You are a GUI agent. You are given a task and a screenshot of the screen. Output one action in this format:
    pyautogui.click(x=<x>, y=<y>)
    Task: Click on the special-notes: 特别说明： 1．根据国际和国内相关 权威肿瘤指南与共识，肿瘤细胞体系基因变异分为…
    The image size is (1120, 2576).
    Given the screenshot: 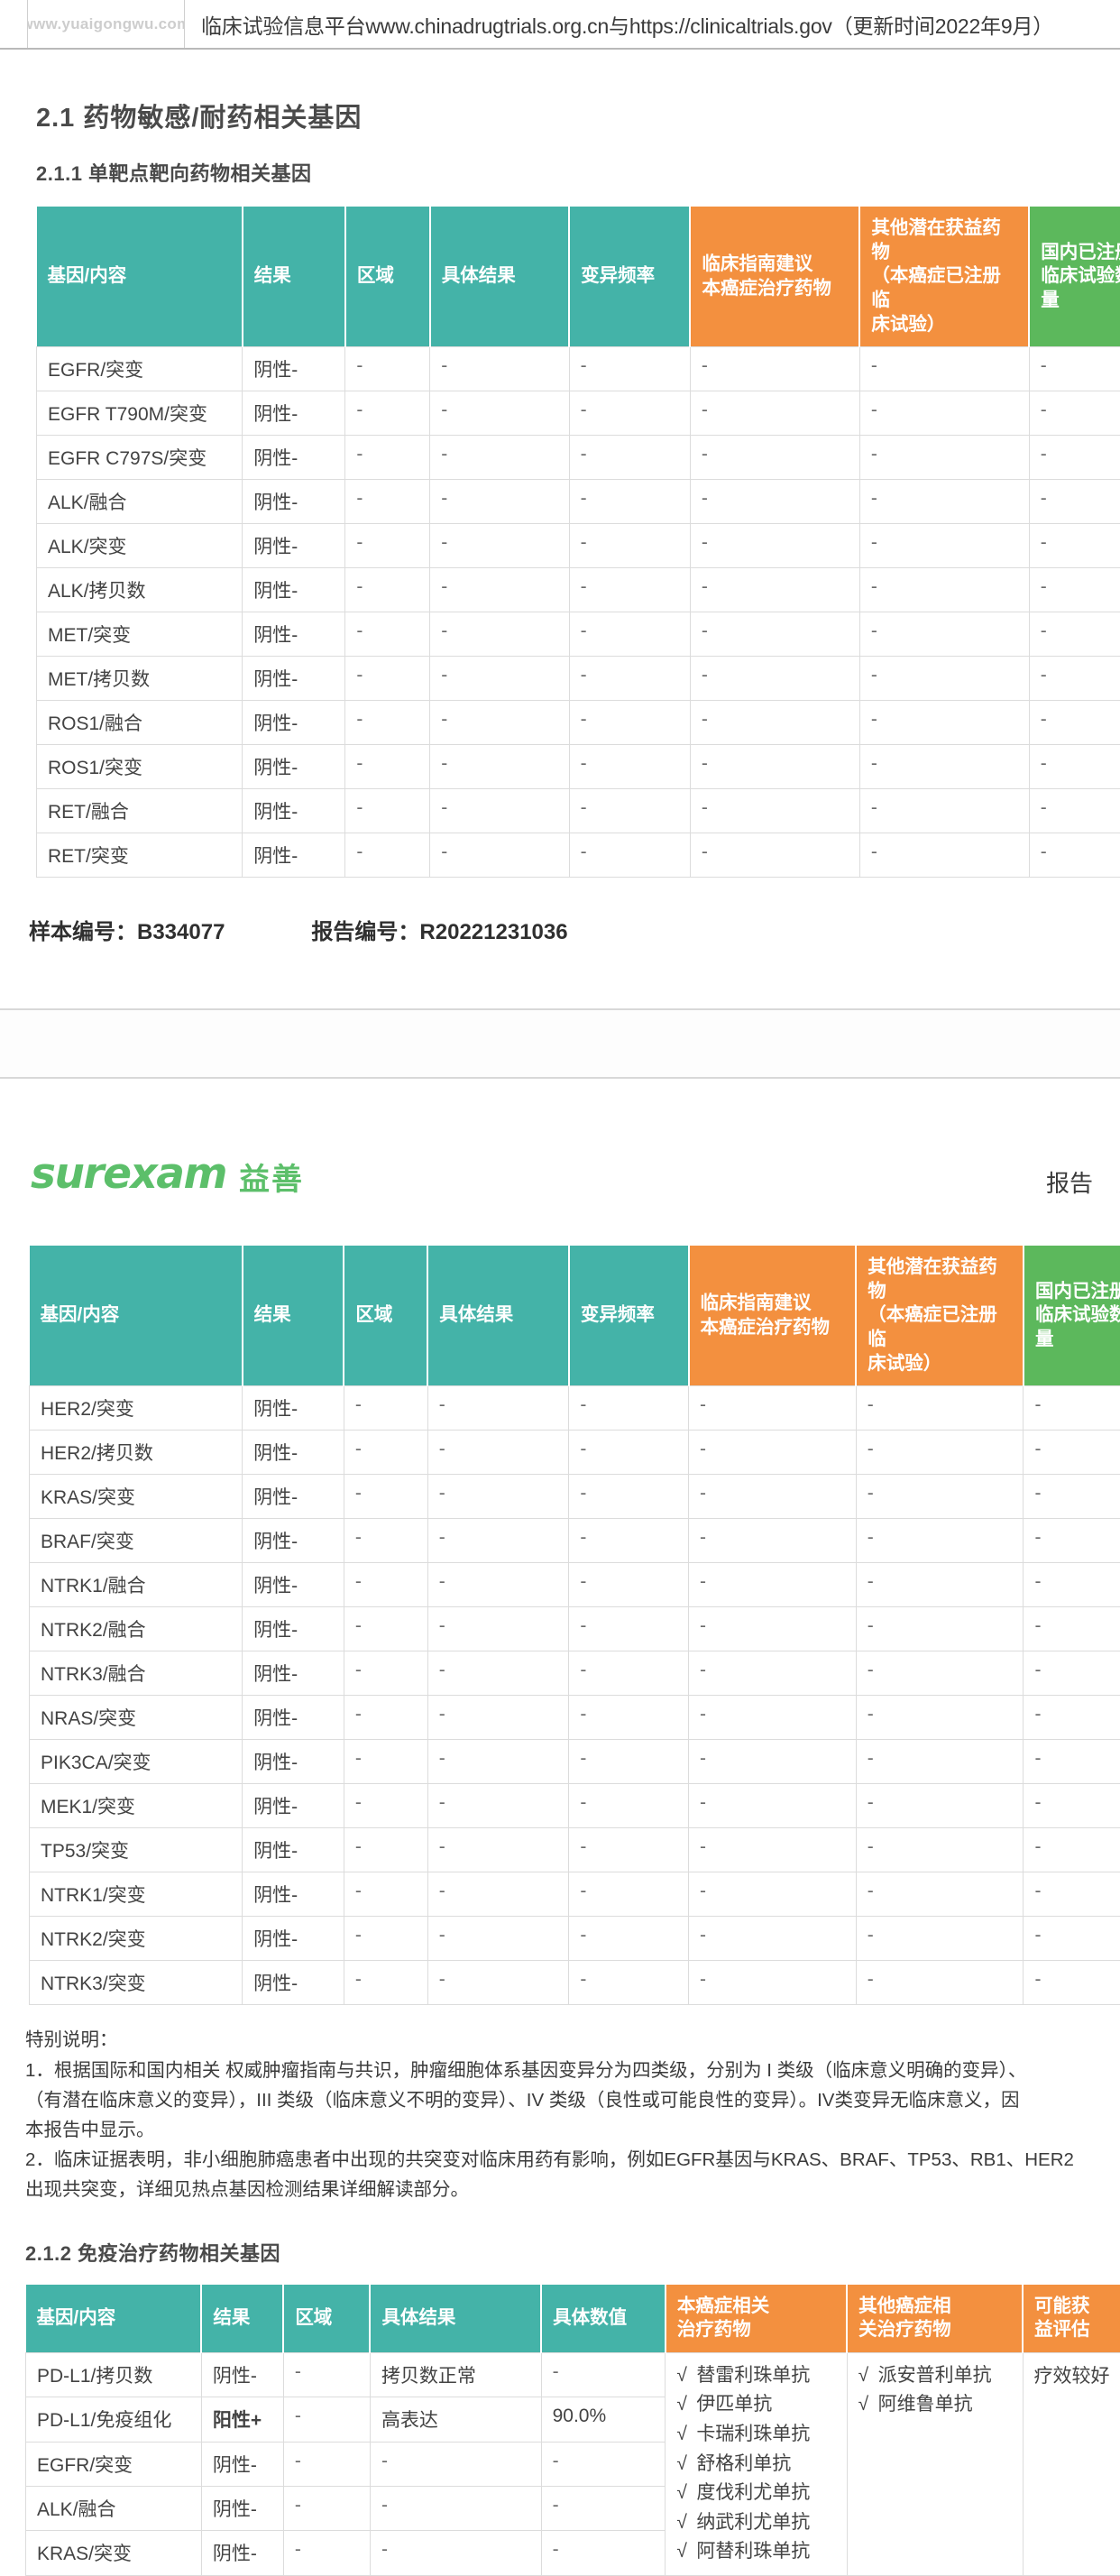 What is the action you would take?
    pyautogui.click(x=560, y=2114)
    